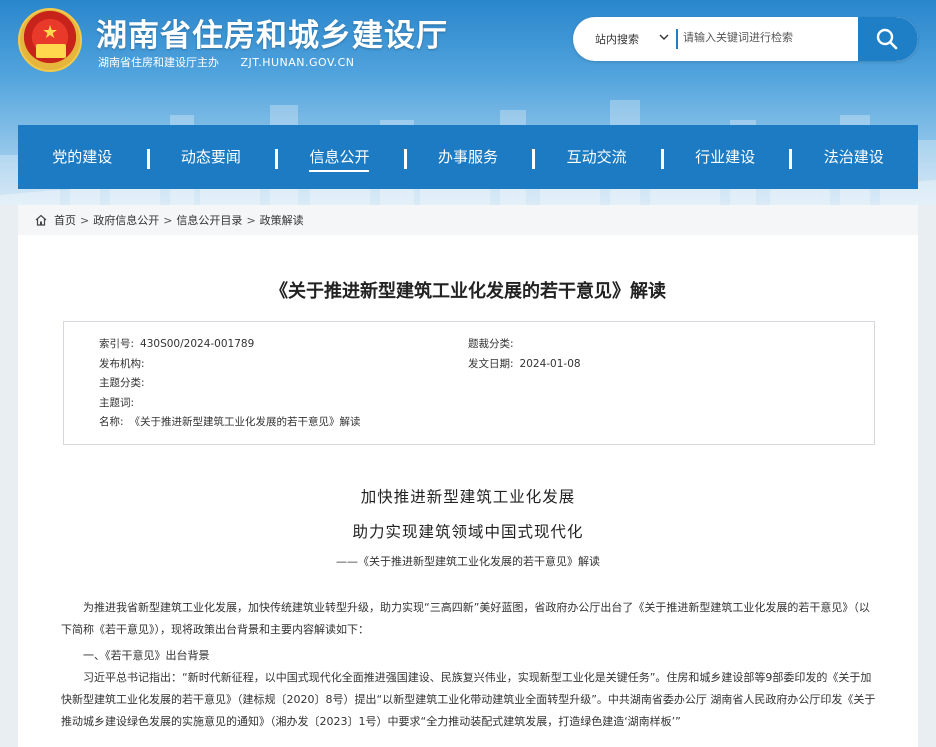 Image resolution: width=936 pixels, height=747 pixels. I want to click on breadcrumb-policy-interpretation: 政策解读, so click(282, 220).